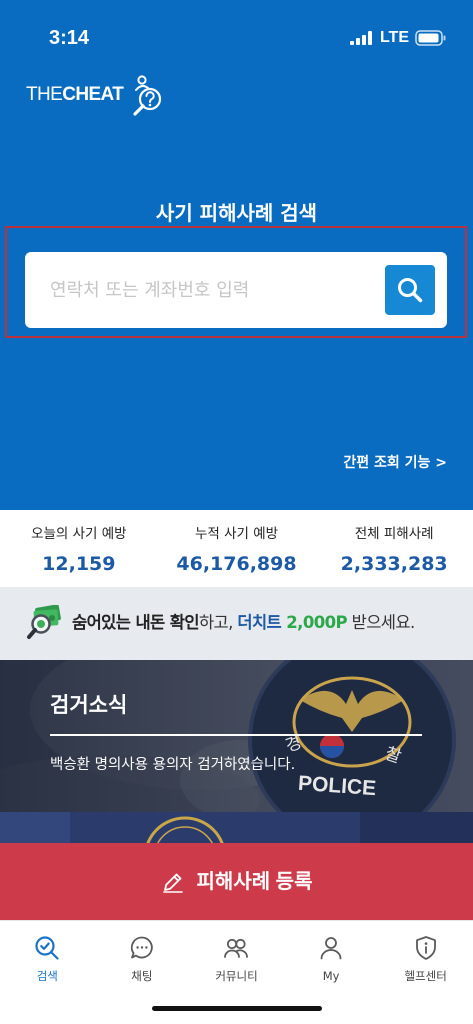 This screenshot has width=473, height=1024. I want to click on search-icon, so click(410, 290).